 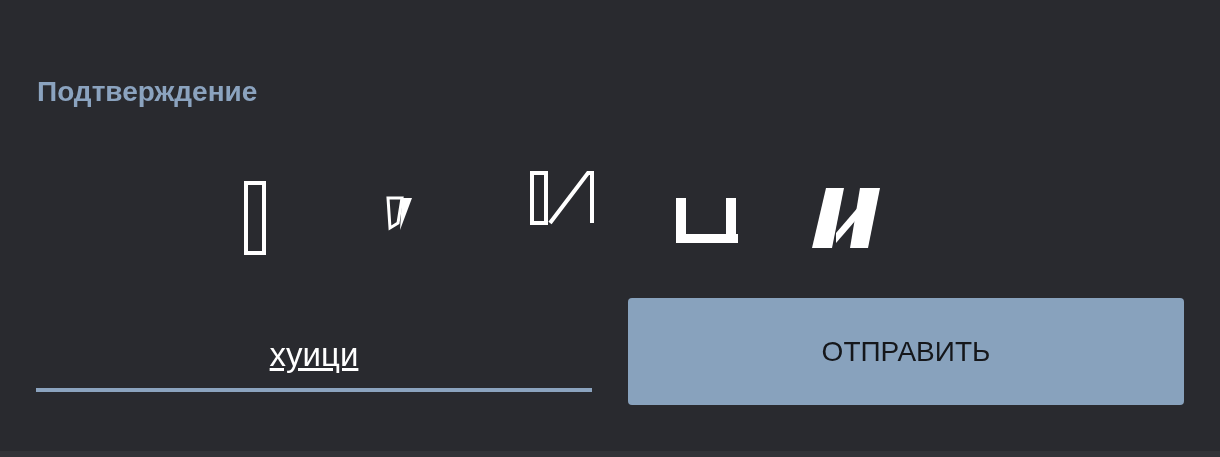 What do you see at coordinates (314, 357) in the screenshot?
I see `answer-field: хуици` at bounding box center [314, 357].